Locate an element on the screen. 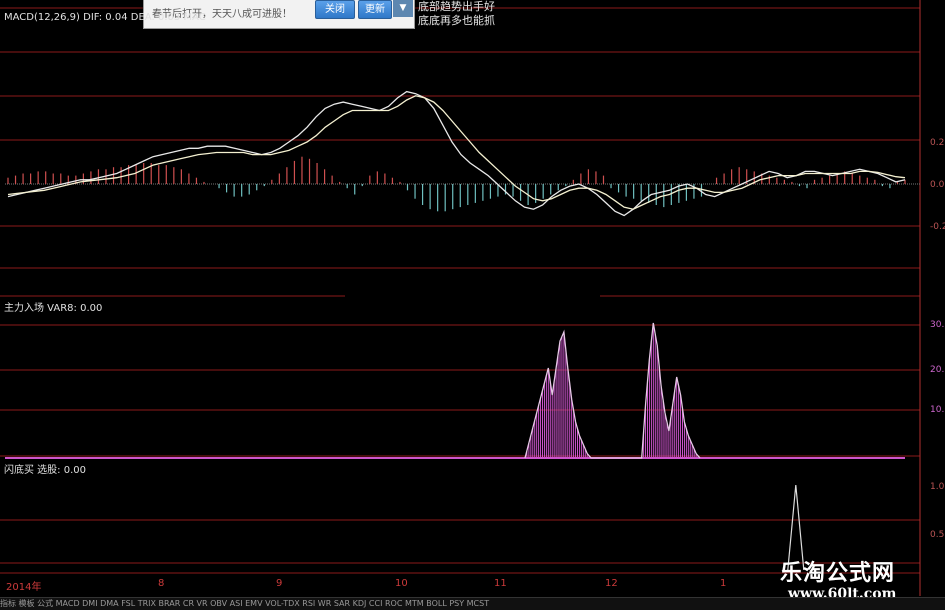 This screenshot has width=945, height=610. mf-tick-30: 30.0 is located at coordinates (937, 325).